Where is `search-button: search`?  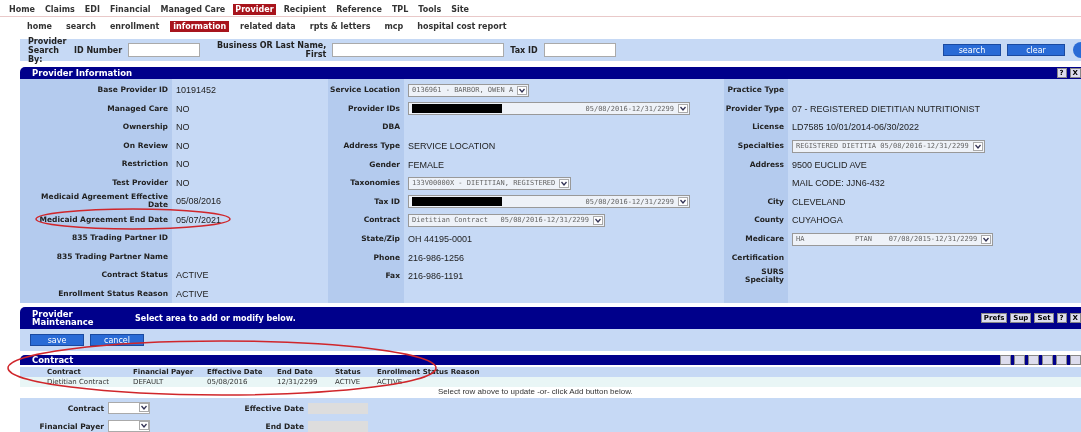 search-button: search is located at coordinates (972, 50).